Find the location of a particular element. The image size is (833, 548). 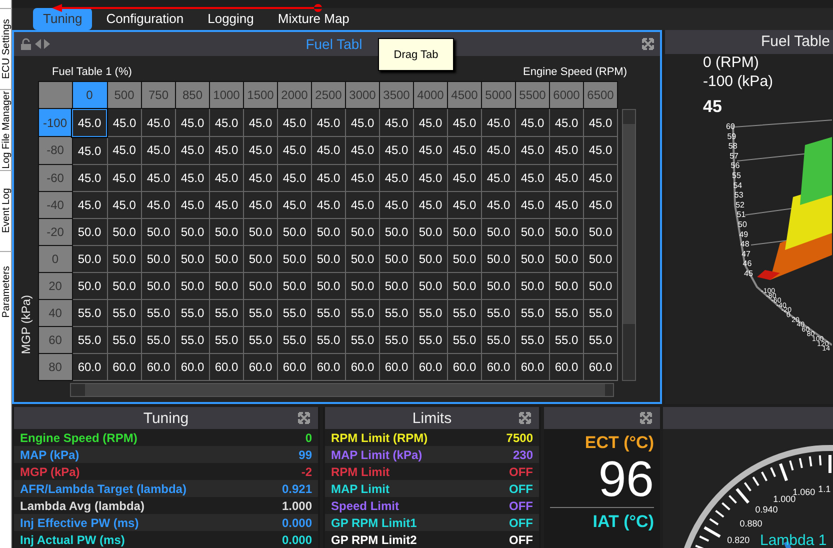

side-tab: Parameters is located at coordinates (6, 291).